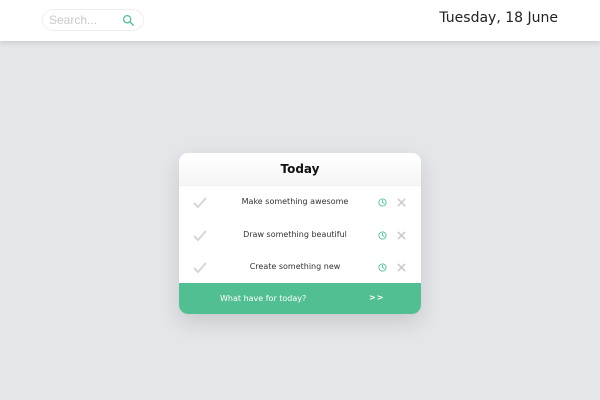 This screenshot has width=600, height=400. I want to click on top-bar: Tuesday, 18 June, so click(300, 20).